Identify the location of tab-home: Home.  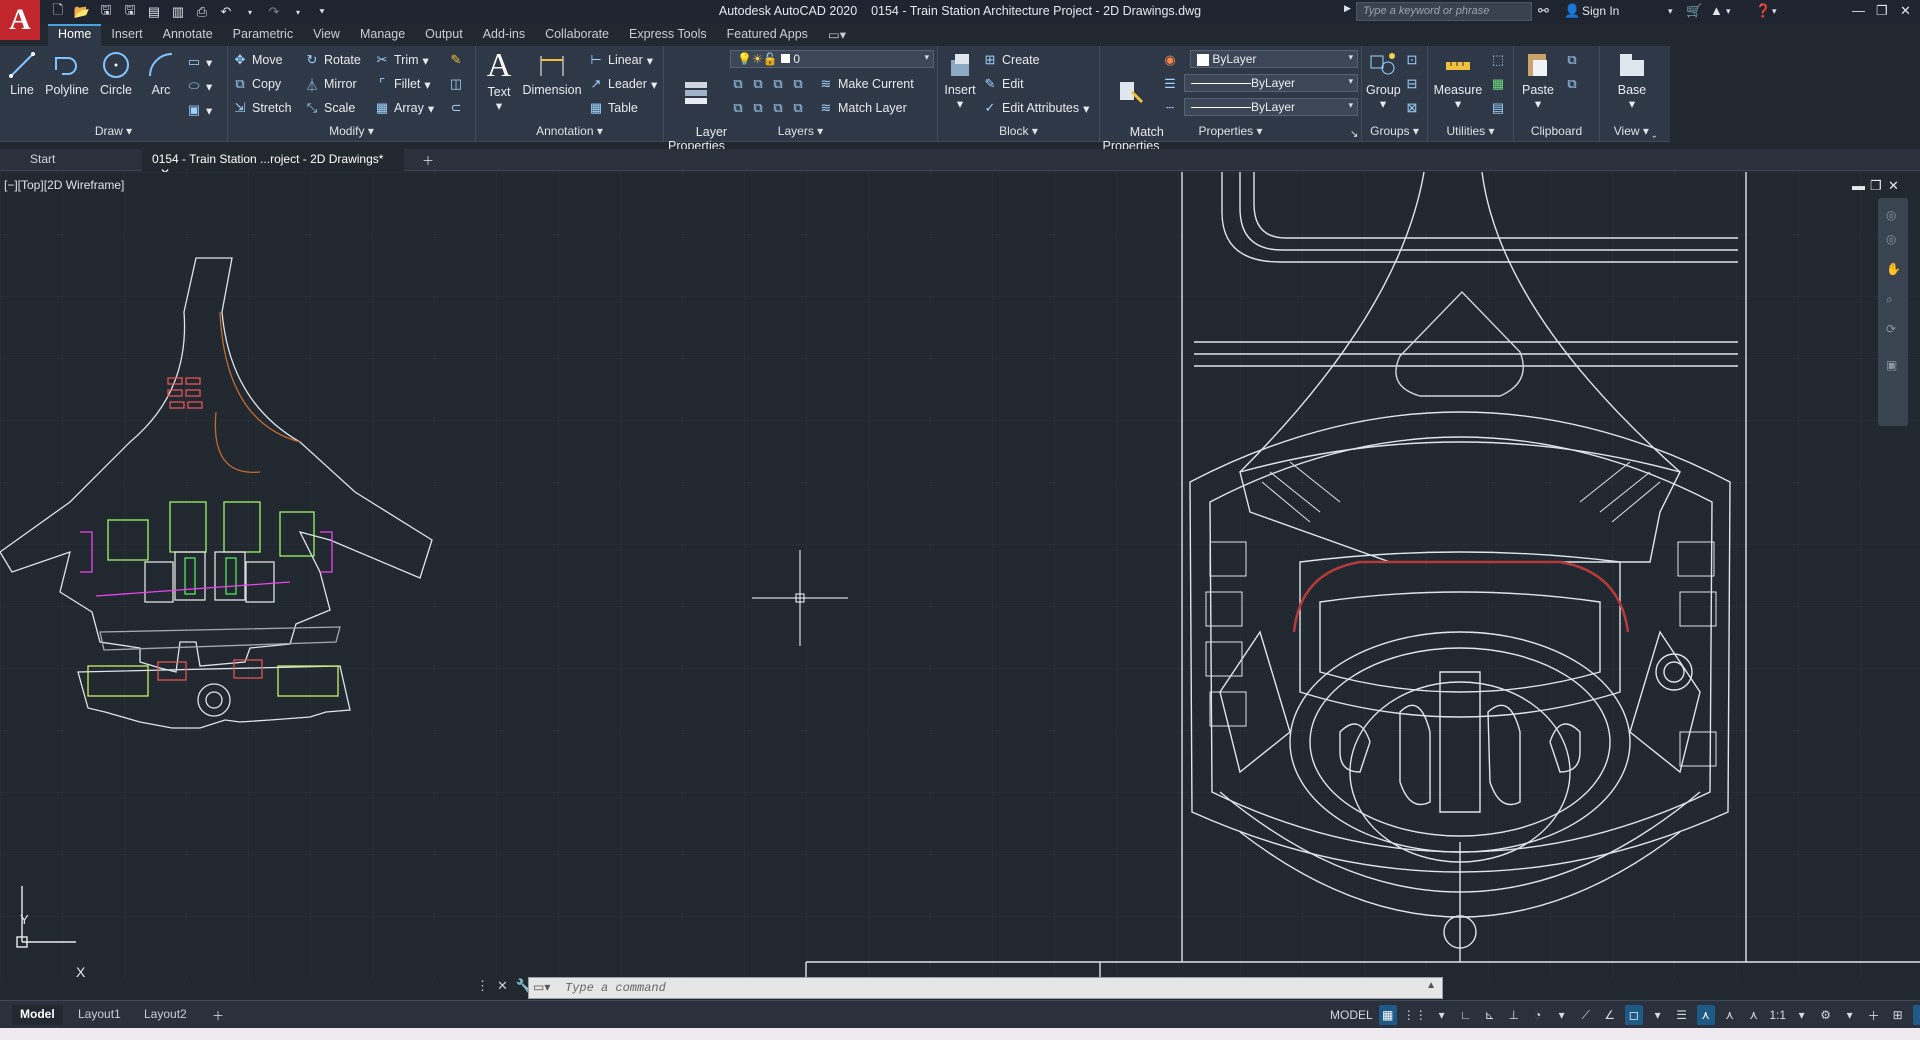
(75, 35).